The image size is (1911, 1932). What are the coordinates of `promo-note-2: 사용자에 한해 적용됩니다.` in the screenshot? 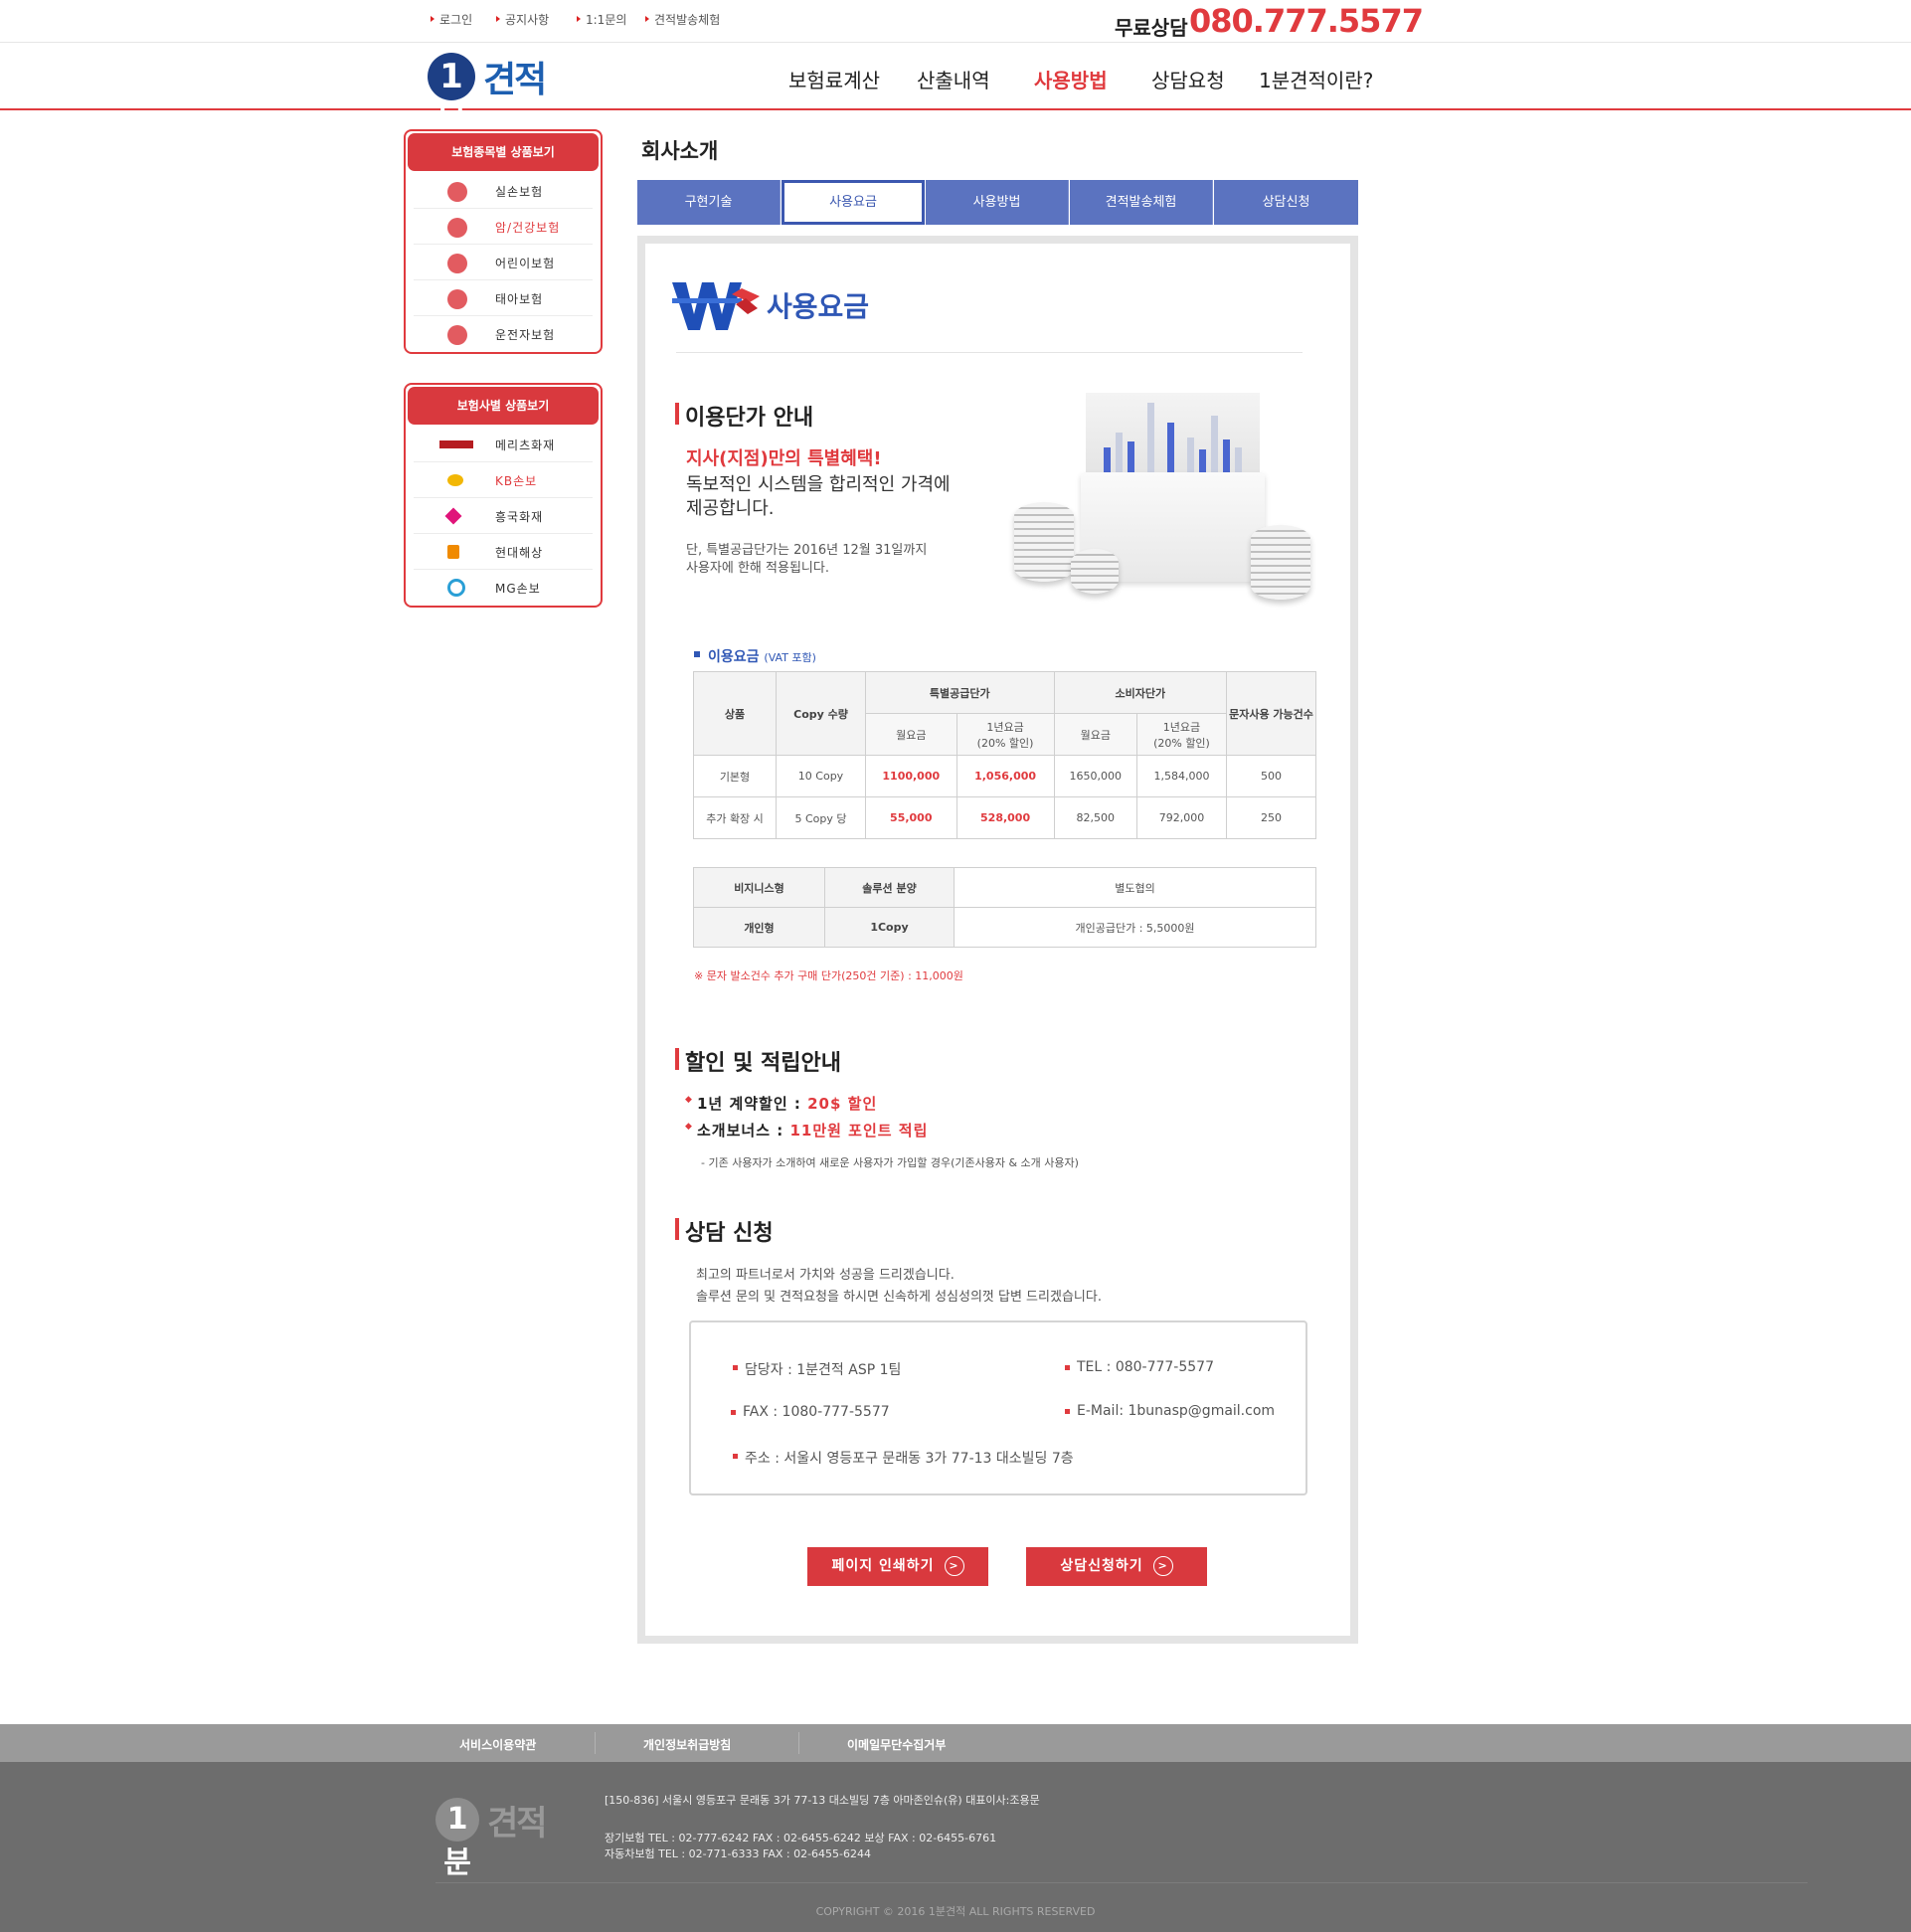 It's located at (758, 569).